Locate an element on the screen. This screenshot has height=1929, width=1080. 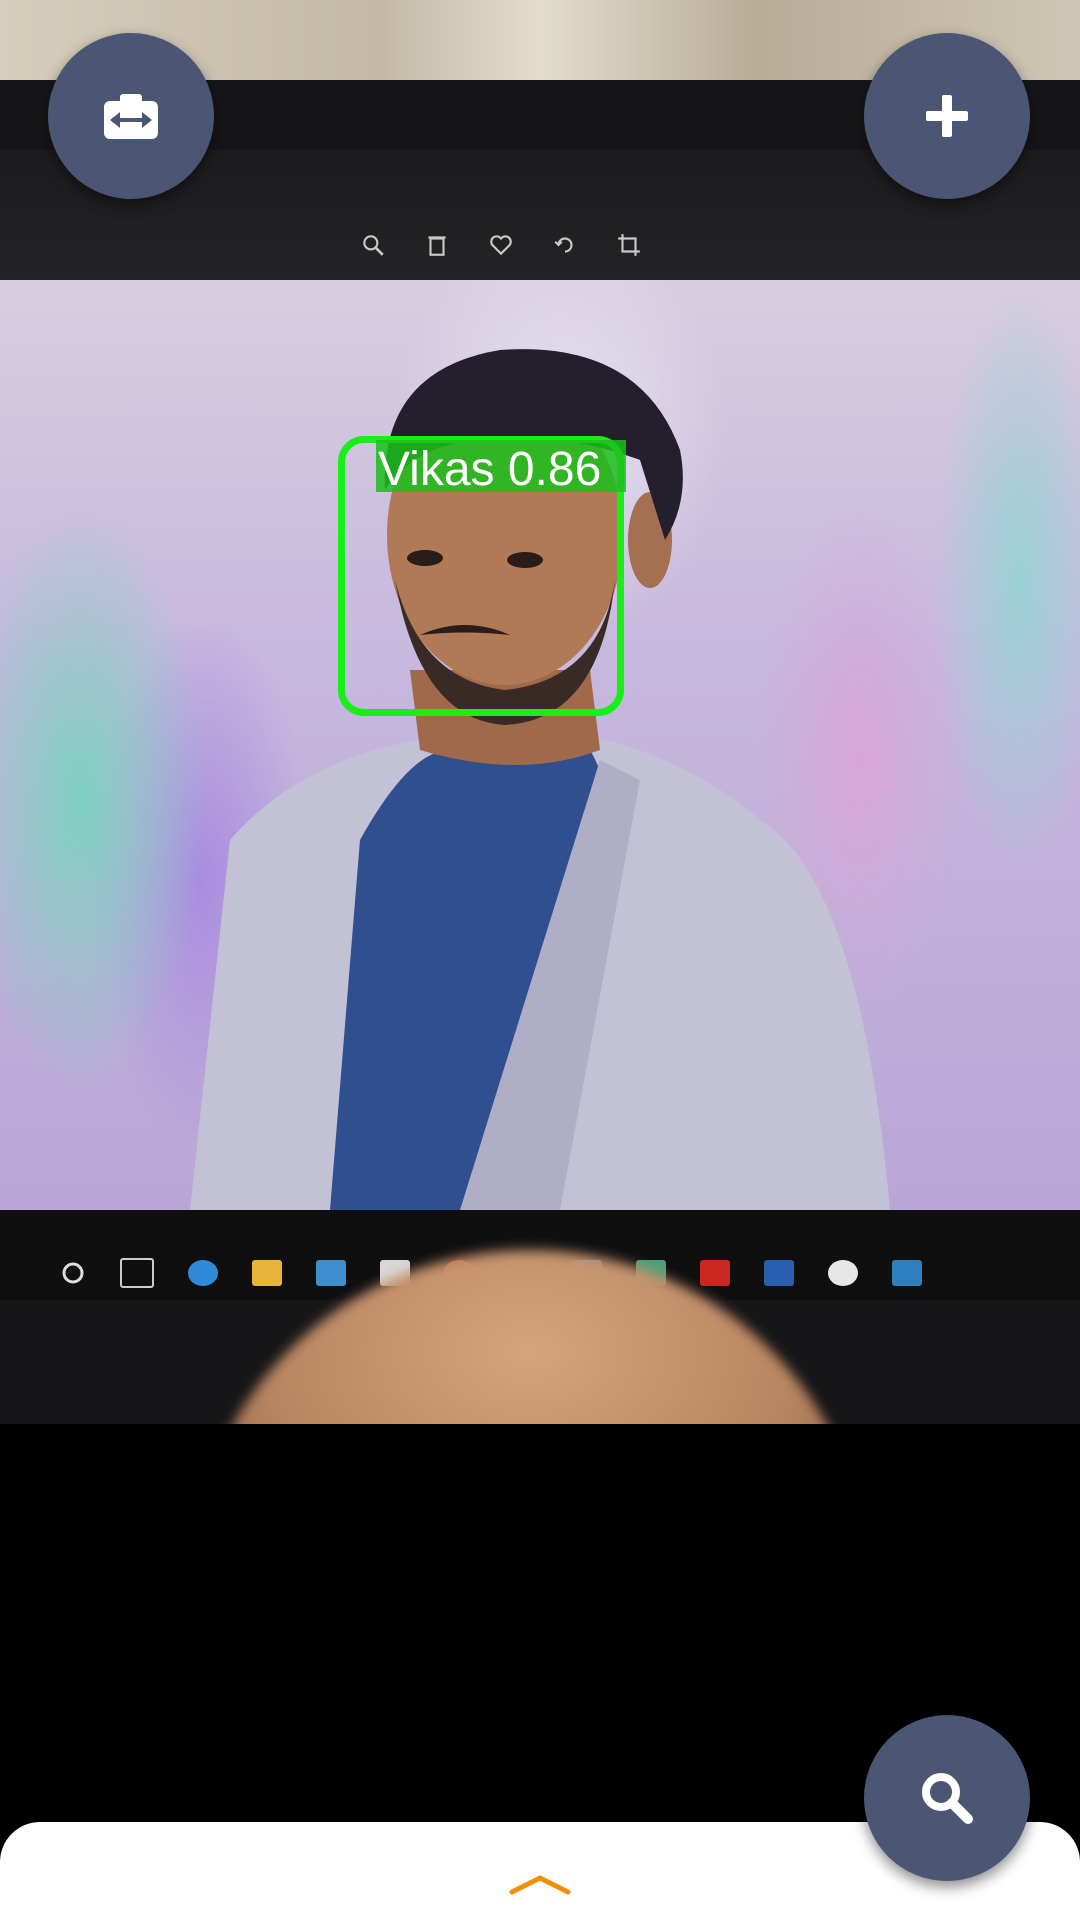
rotate-icon is located at coordinates (563, 245).